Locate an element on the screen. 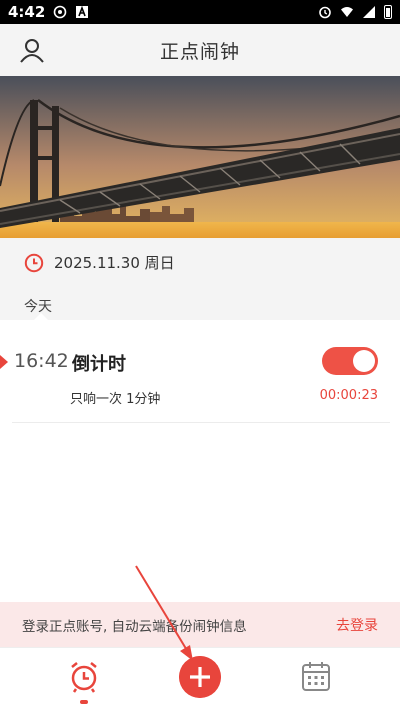 The height and width of the screenshot is (709, 400). wifi-icon is located at coordinates (347, 12).